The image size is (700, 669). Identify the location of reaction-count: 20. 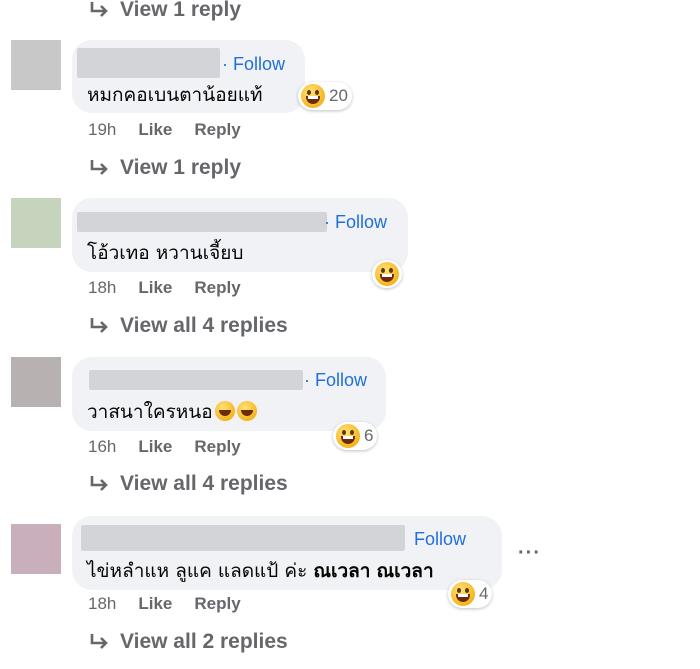
(338, 95).